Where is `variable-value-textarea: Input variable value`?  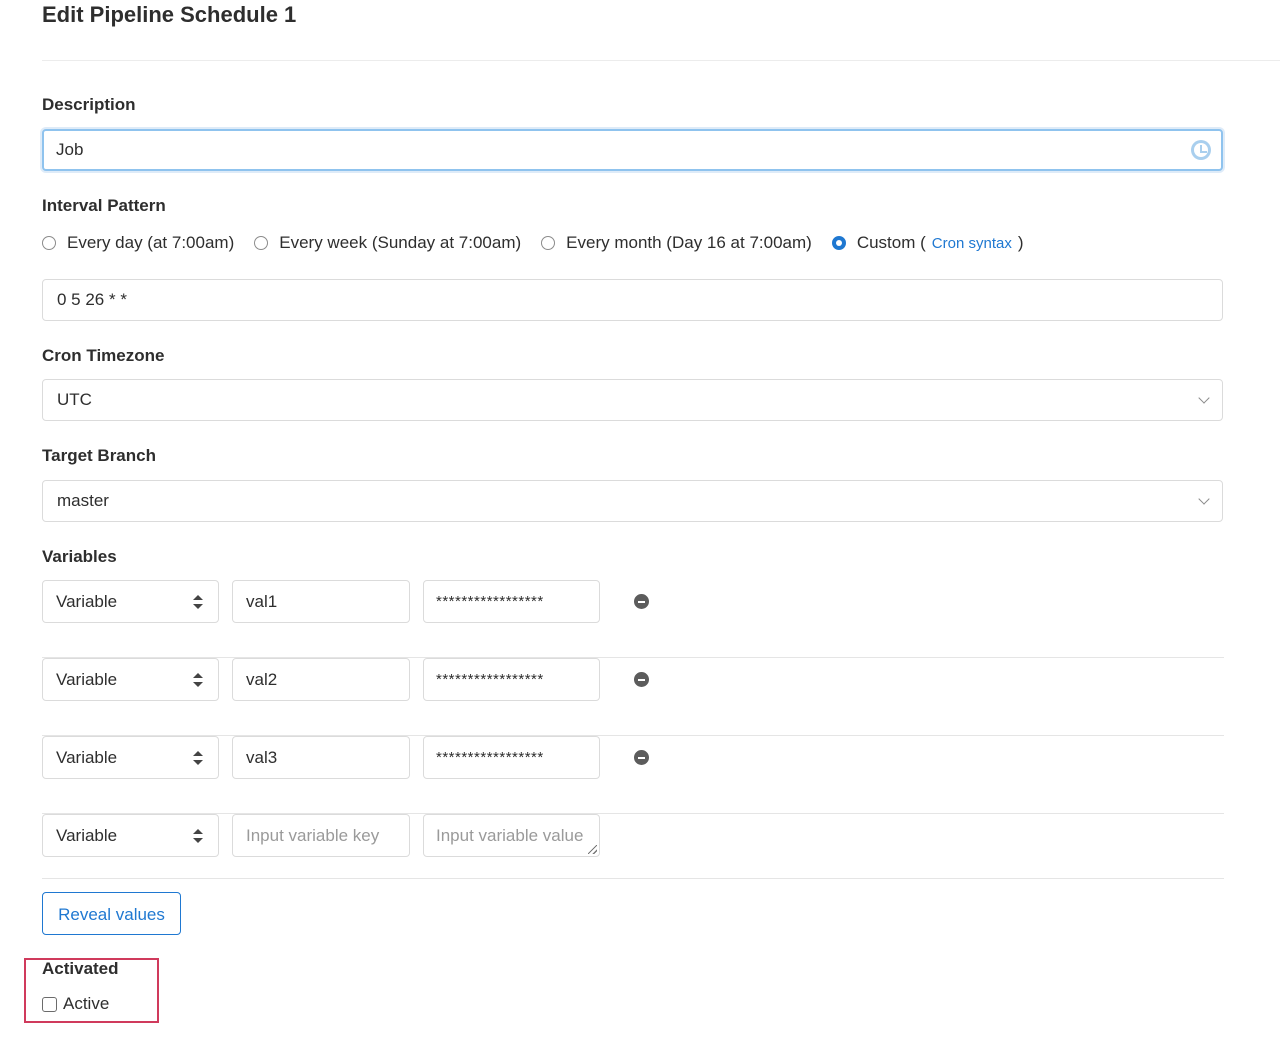
variable-value-textarea: Input variable value is located at coordinates (511, 835).